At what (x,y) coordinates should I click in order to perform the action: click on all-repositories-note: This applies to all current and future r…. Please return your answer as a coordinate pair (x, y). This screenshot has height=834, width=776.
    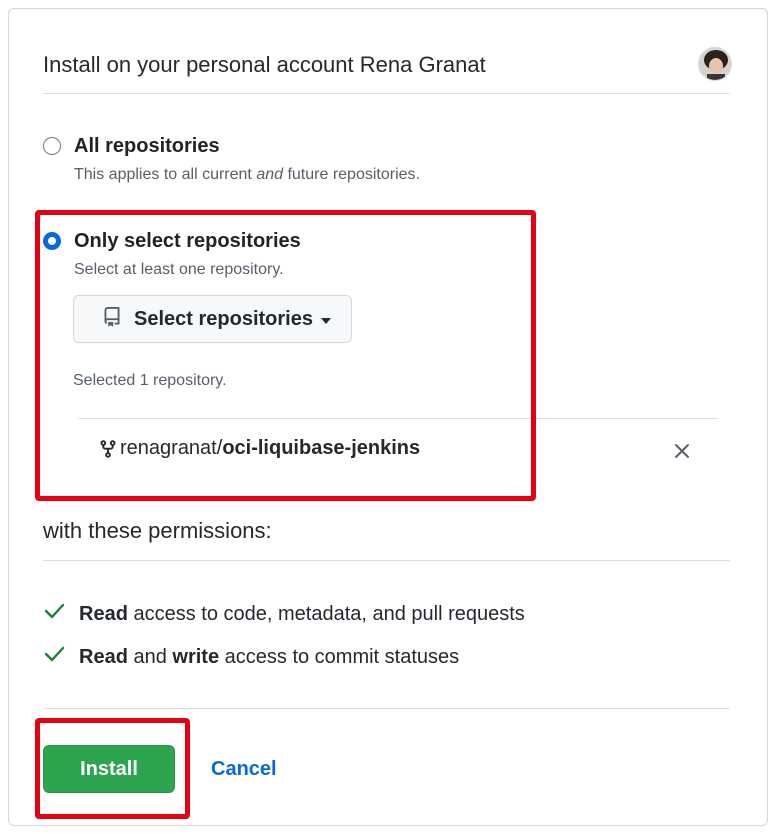
    Looking at the image, I should click on (247, 174).